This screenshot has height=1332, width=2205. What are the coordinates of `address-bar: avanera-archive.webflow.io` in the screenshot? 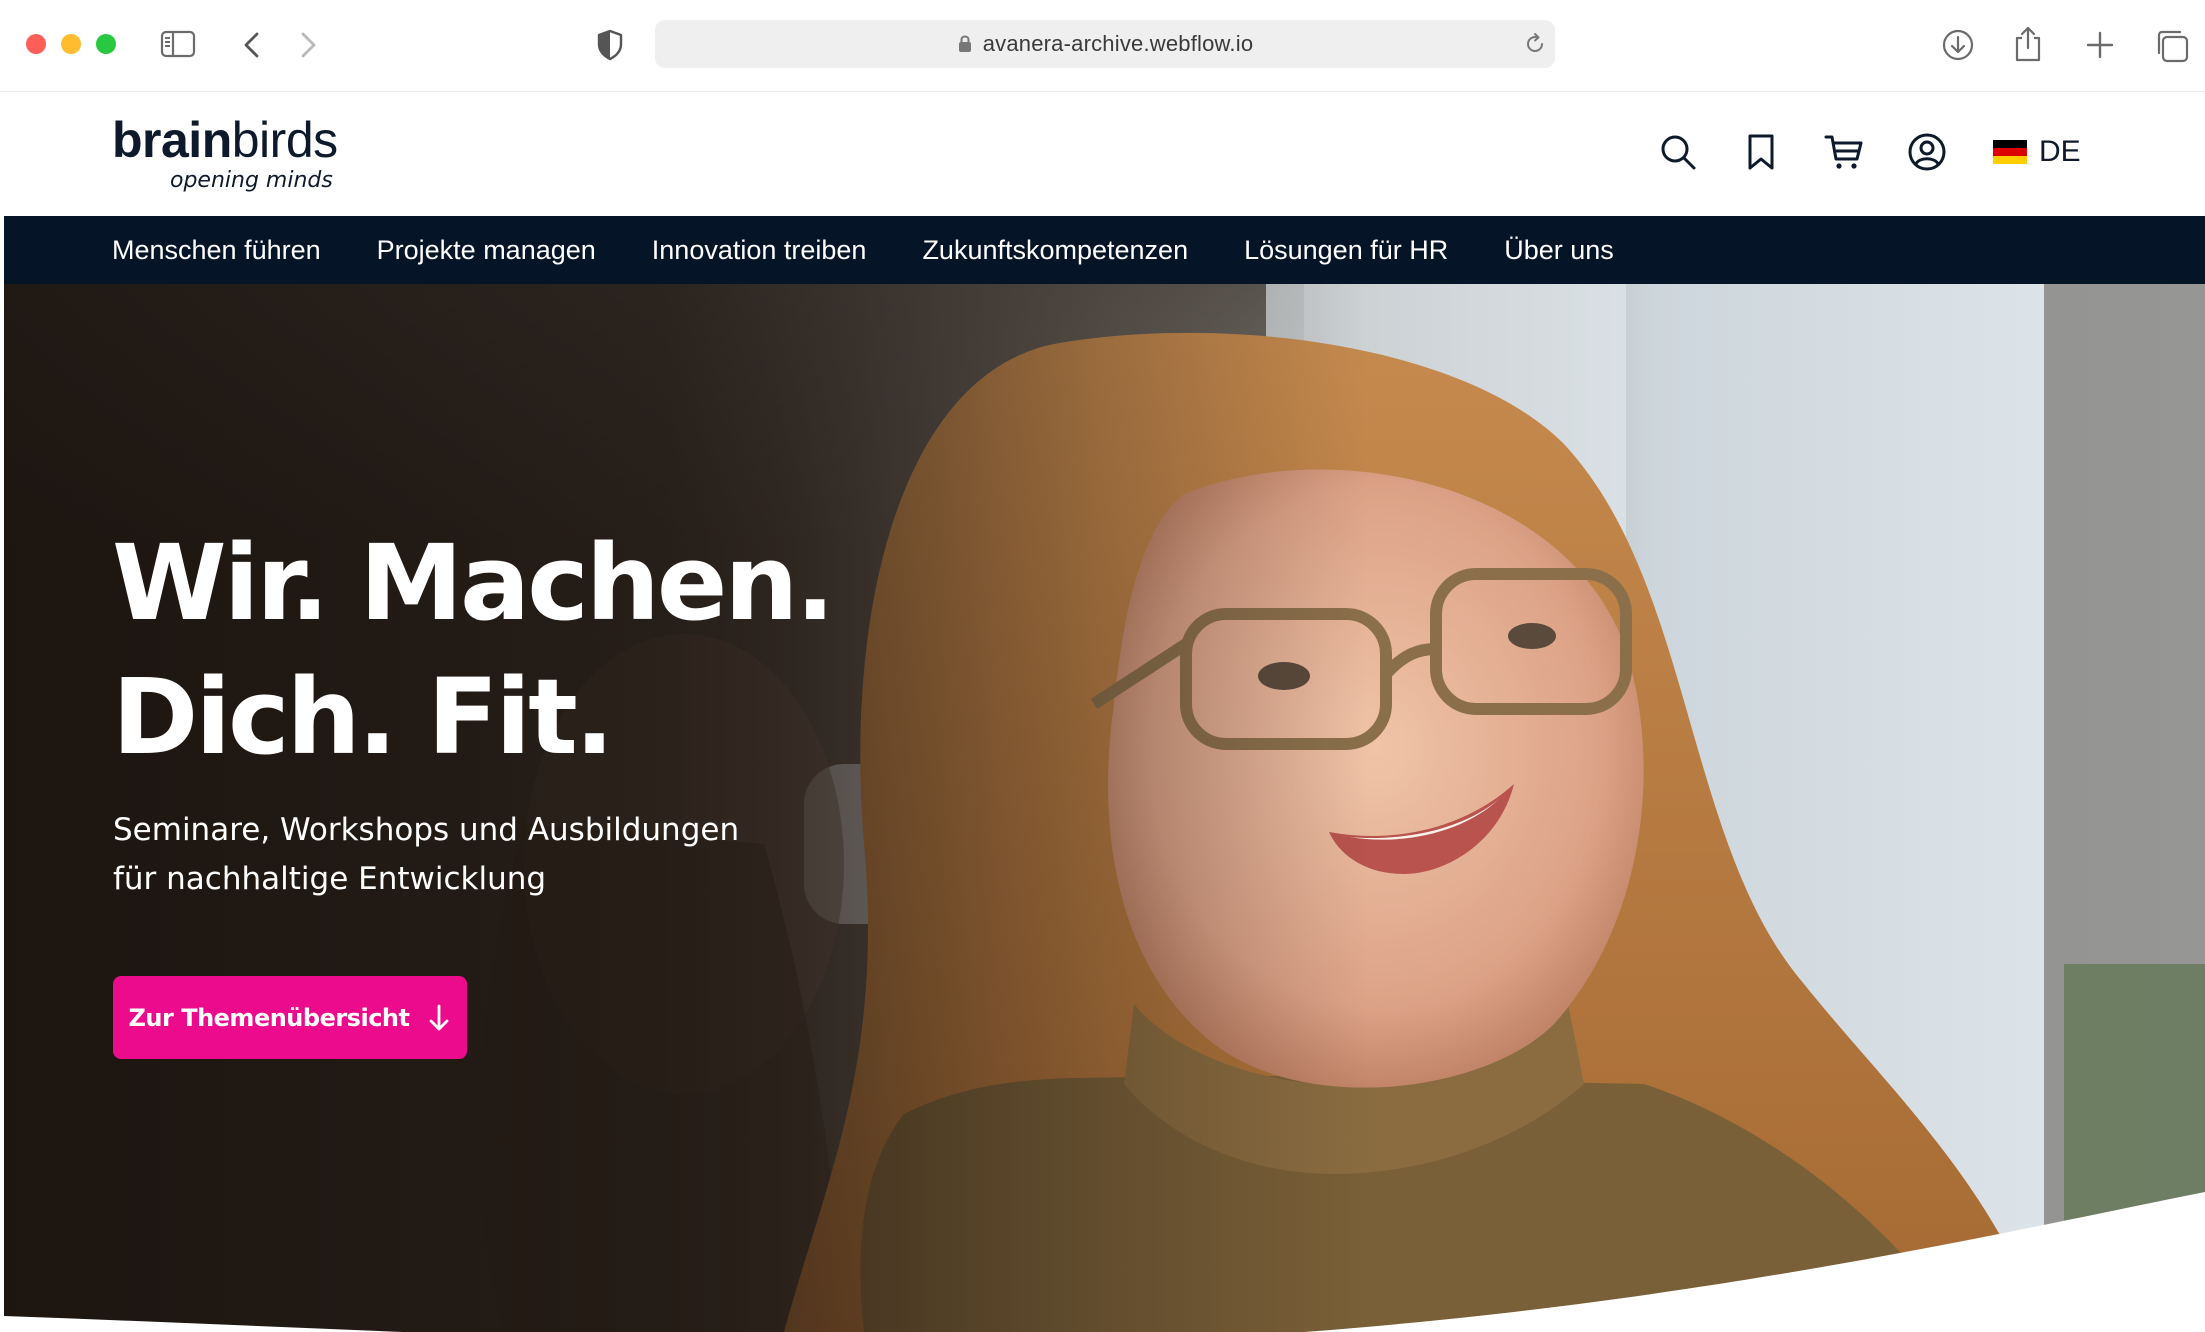 It's located at (1105, 44).